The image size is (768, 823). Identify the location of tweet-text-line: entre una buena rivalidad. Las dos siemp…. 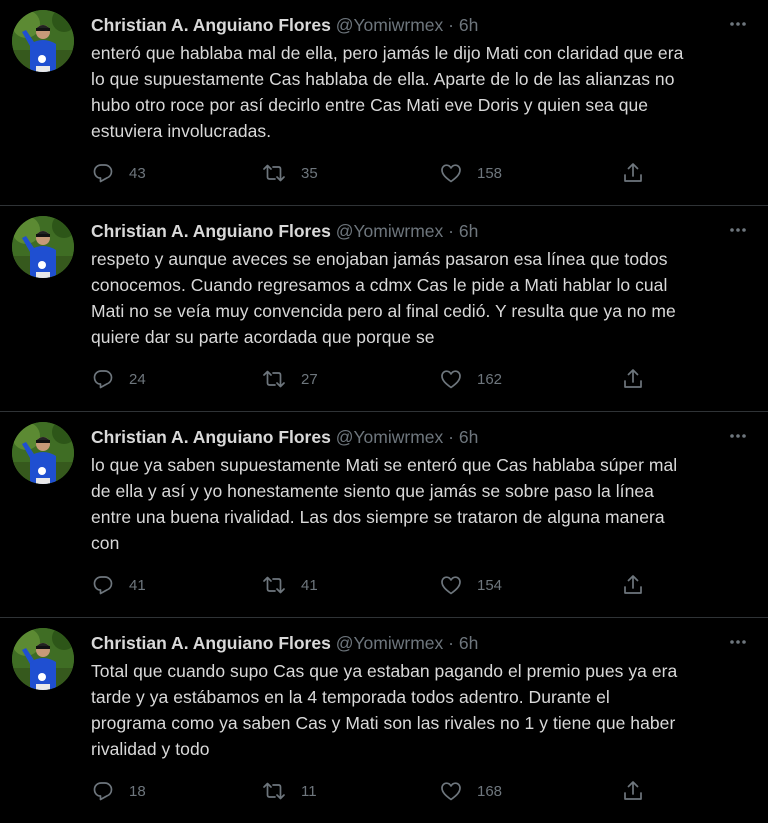
(378, 517).